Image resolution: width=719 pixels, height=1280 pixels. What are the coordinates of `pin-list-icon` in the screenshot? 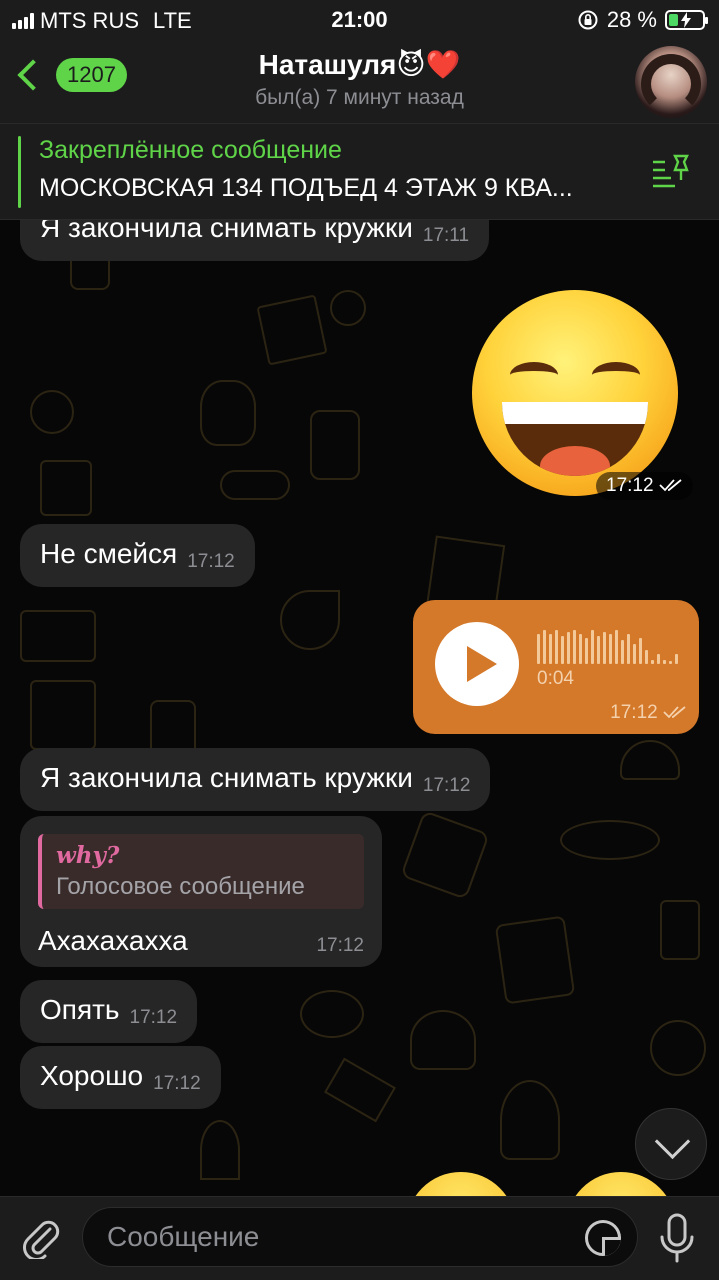 It's located at (671, 171).